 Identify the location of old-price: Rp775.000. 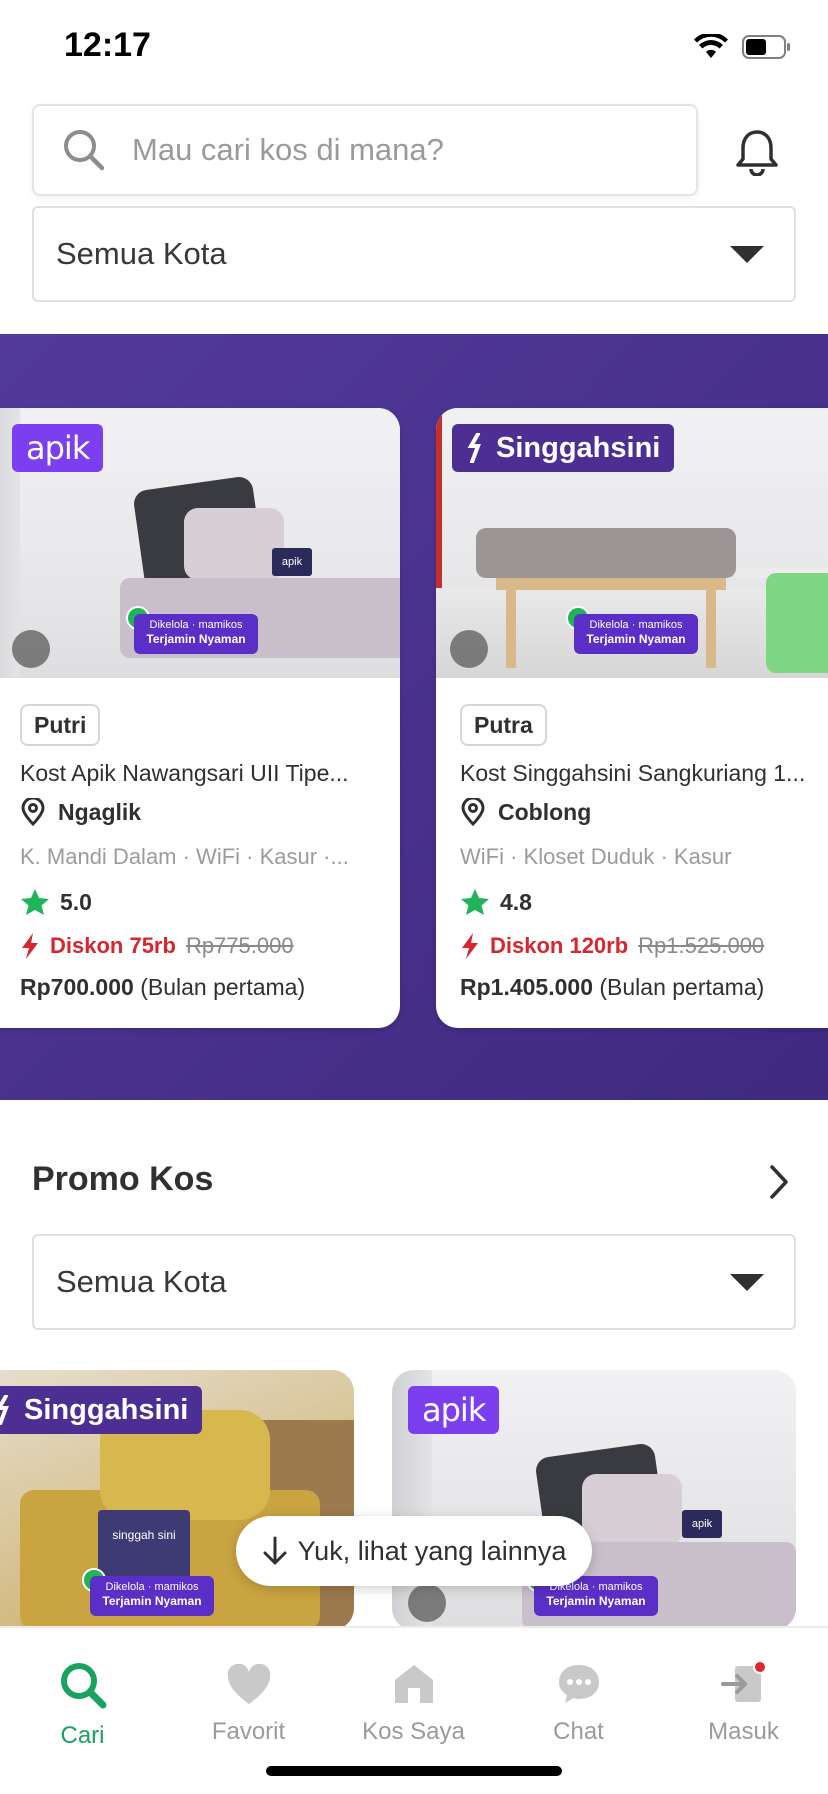
(239, 945).